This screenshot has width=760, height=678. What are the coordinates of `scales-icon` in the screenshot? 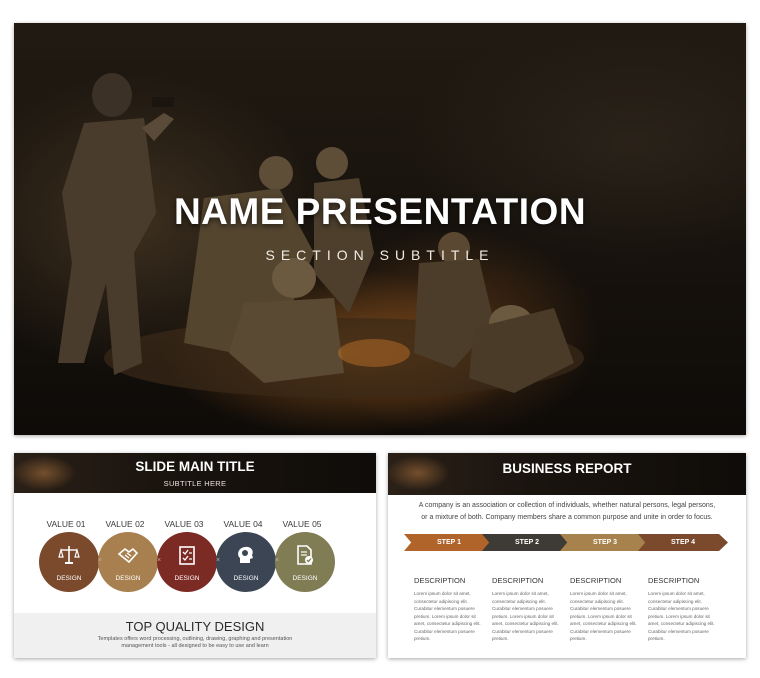 It's located at (69, 555).